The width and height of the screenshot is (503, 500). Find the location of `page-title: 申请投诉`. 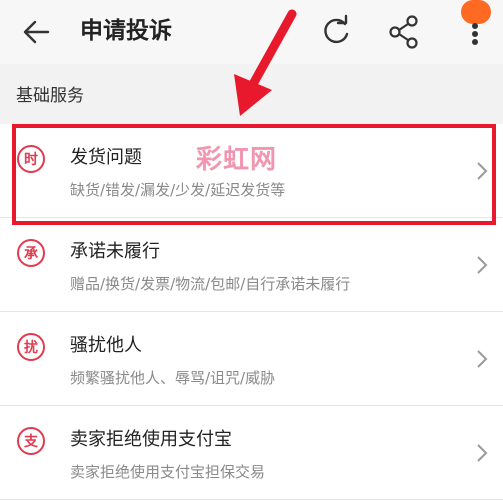

page-title: 申请投诉 is located at coordinates (126, 31).